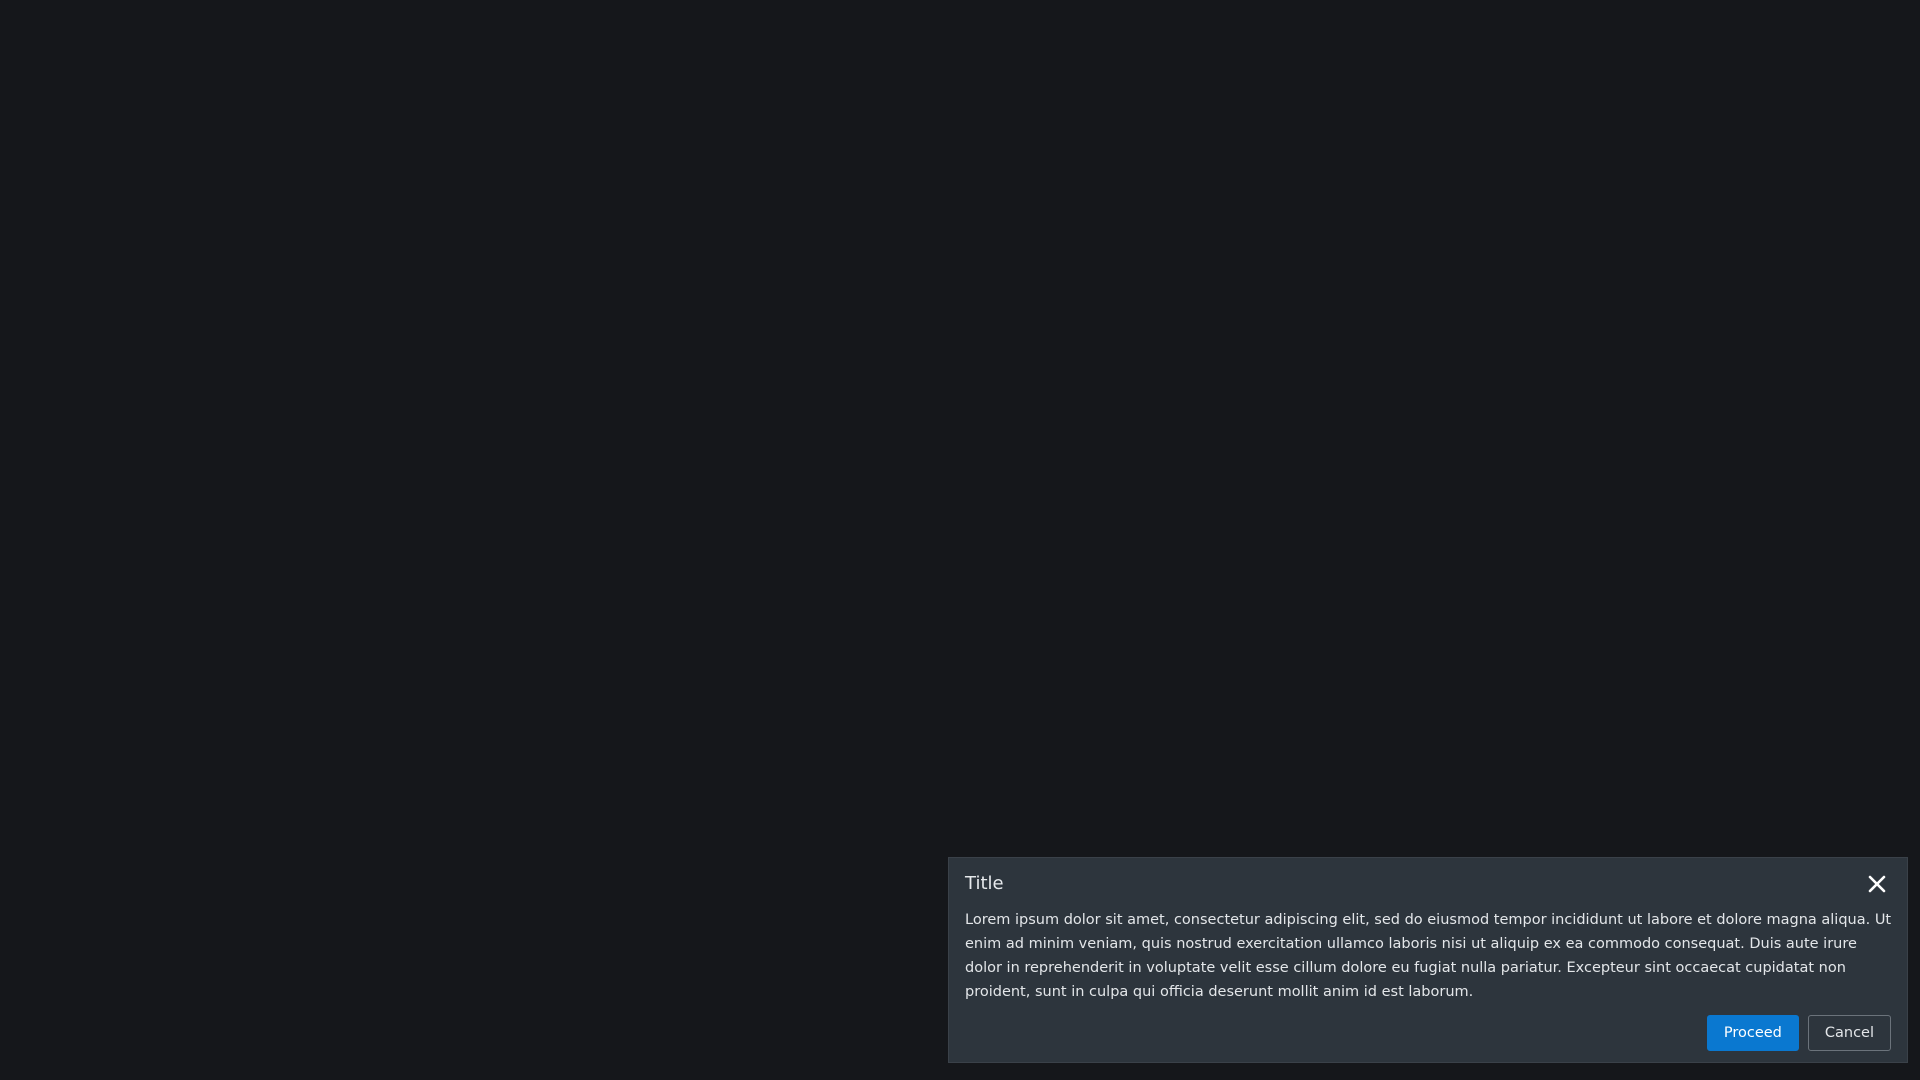 The width and height of the screenshot is (1920, 1080). What do you see at coordinates (984, 883) in the screenshot?
I see `dialog-title: Title` at bounding box center [984, 883].